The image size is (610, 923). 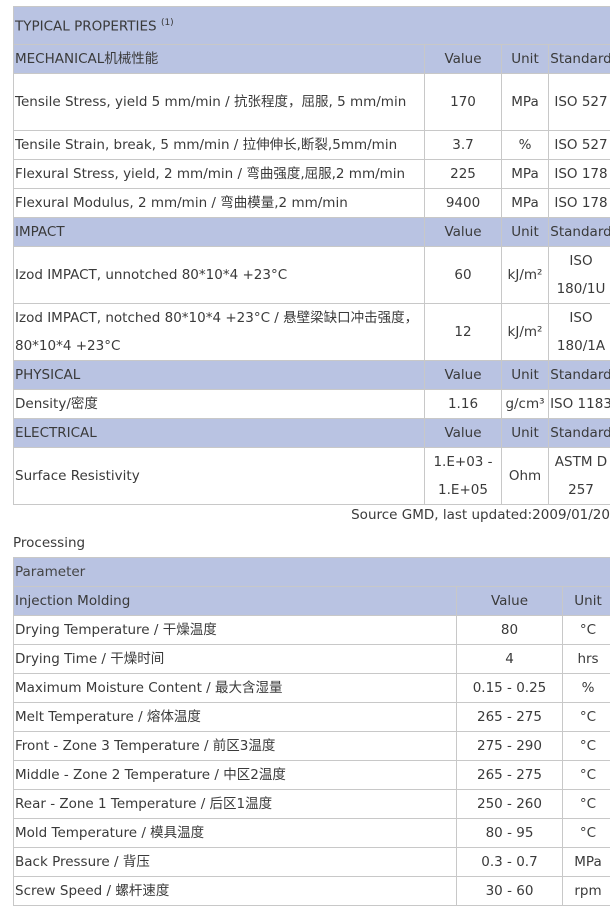 I want to click on parameter-label: Screw Speed / 螺杆速度, so click(x=235, y=891).